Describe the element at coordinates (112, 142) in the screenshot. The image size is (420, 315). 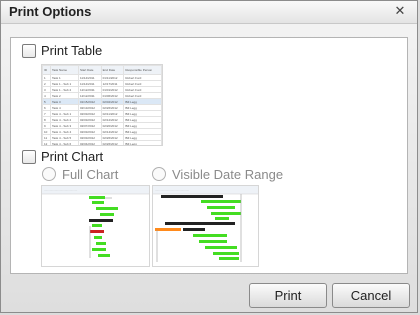
I see `table-preview-cell: 02/26/2012` at that location.